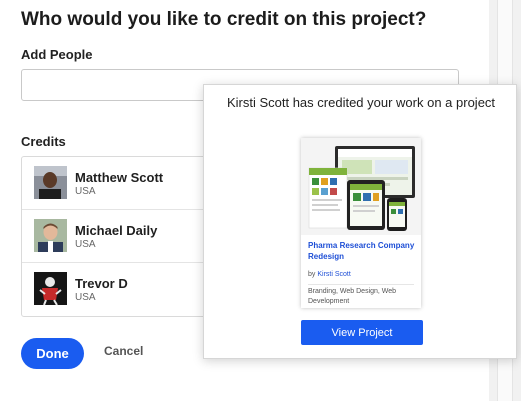  Describe the element at coordinates (101, 283) in the screenshot. I see `person-name: Trevor D` at that location.